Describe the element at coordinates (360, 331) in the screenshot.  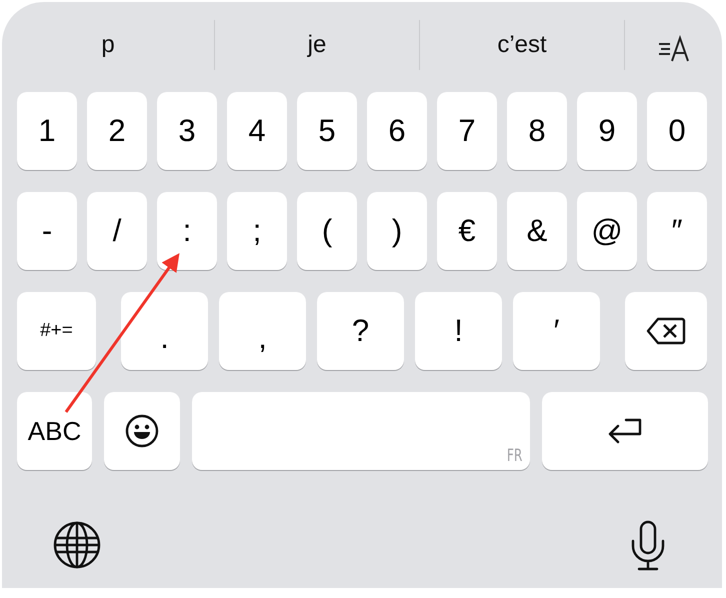
I see `key: ?` at that location.